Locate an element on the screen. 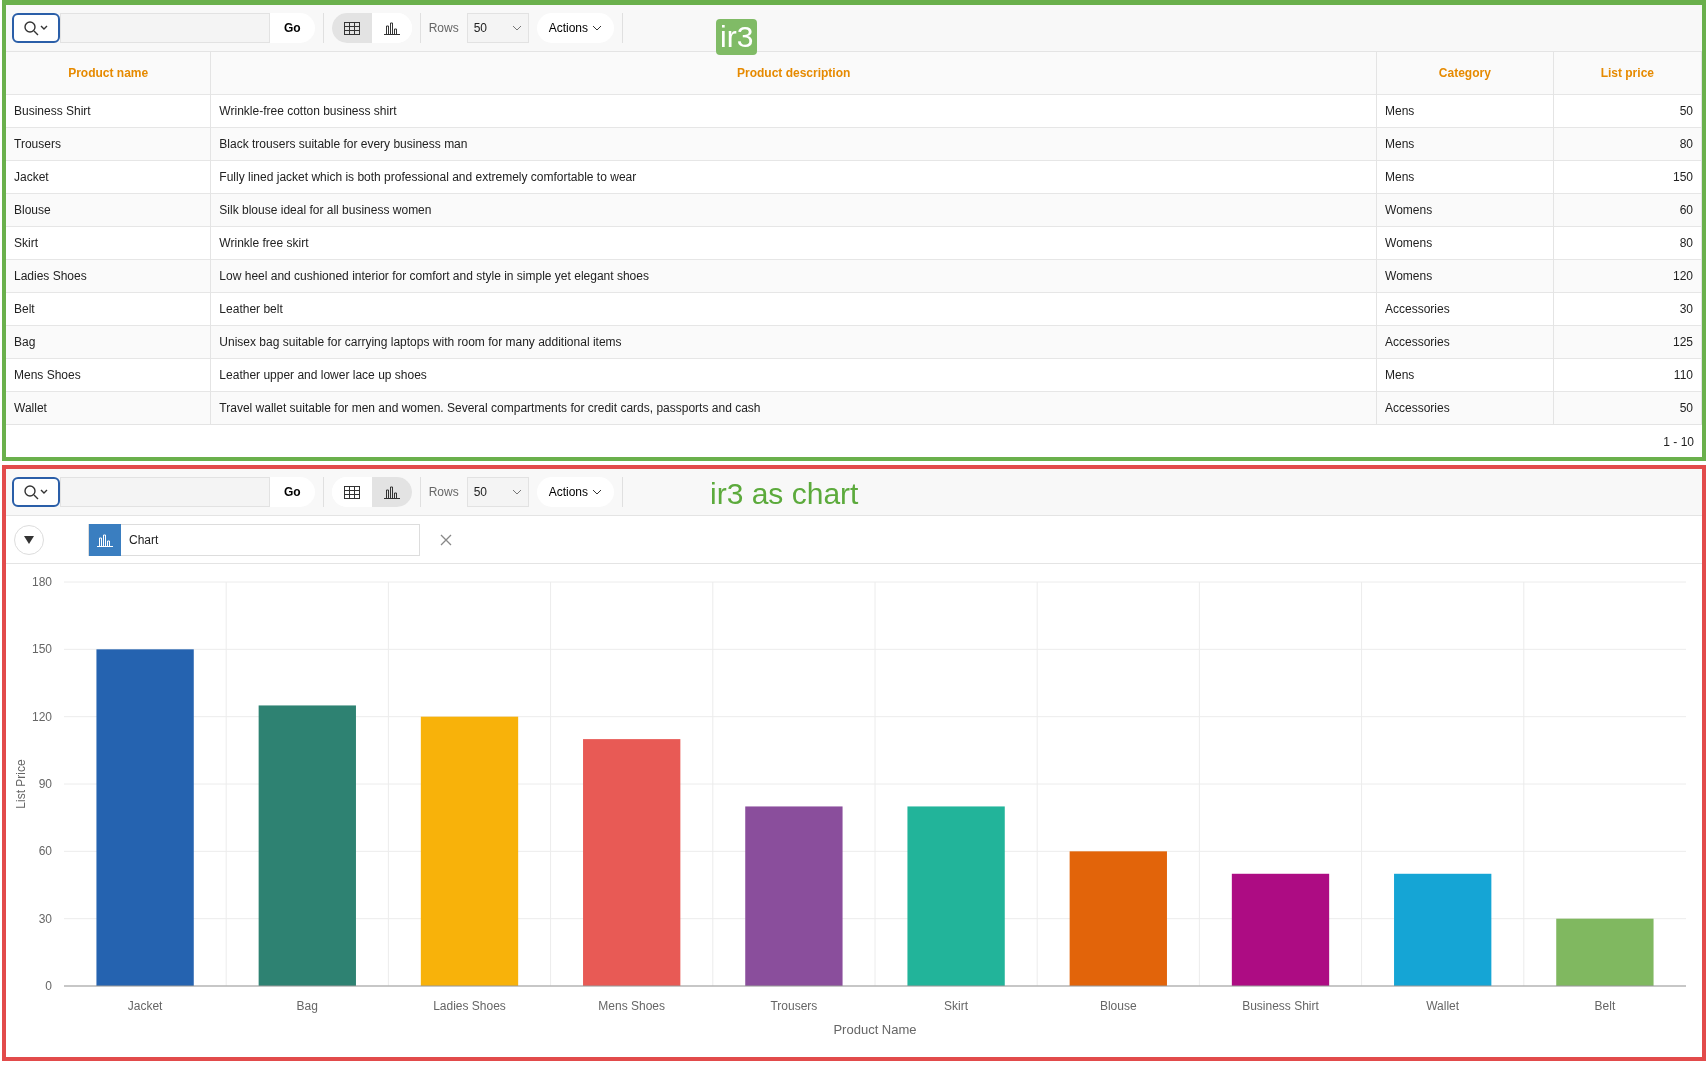  y-tick-label: 0 is located at coordinates (48, 986).